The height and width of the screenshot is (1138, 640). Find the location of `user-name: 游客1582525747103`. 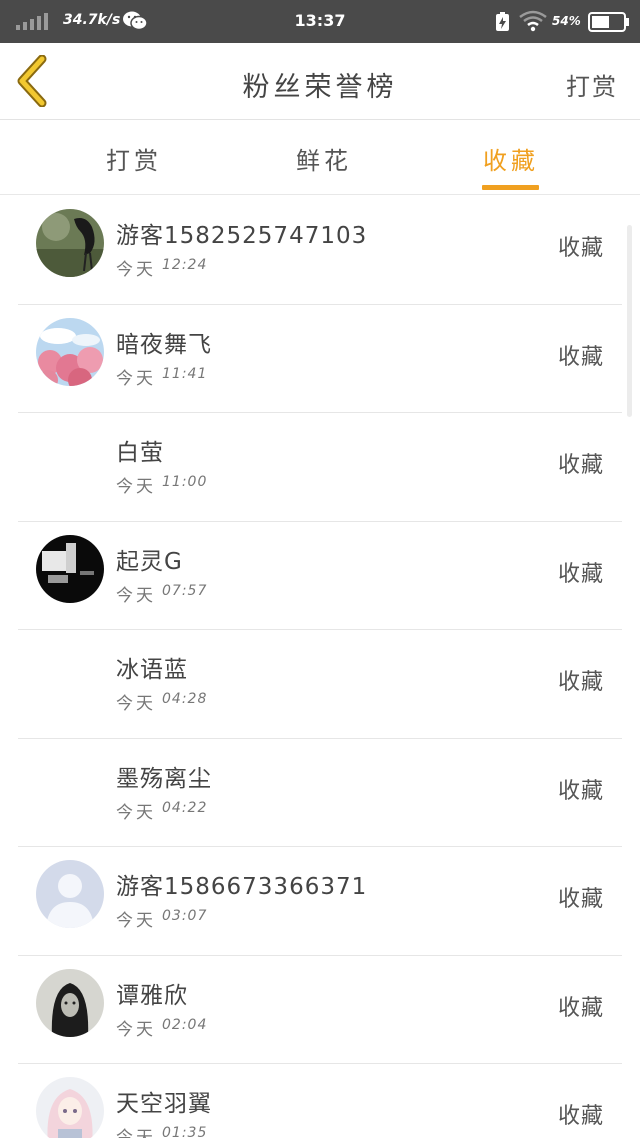

user-name: 游客1582525747103 is located at coordinates (242, 236).